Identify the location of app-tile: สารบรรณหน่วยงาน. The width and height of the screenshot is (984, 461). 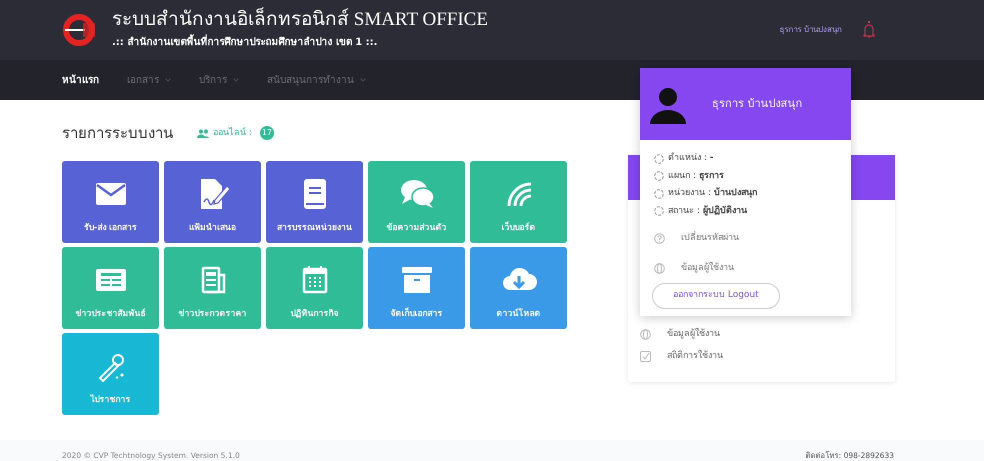
(314, 201).